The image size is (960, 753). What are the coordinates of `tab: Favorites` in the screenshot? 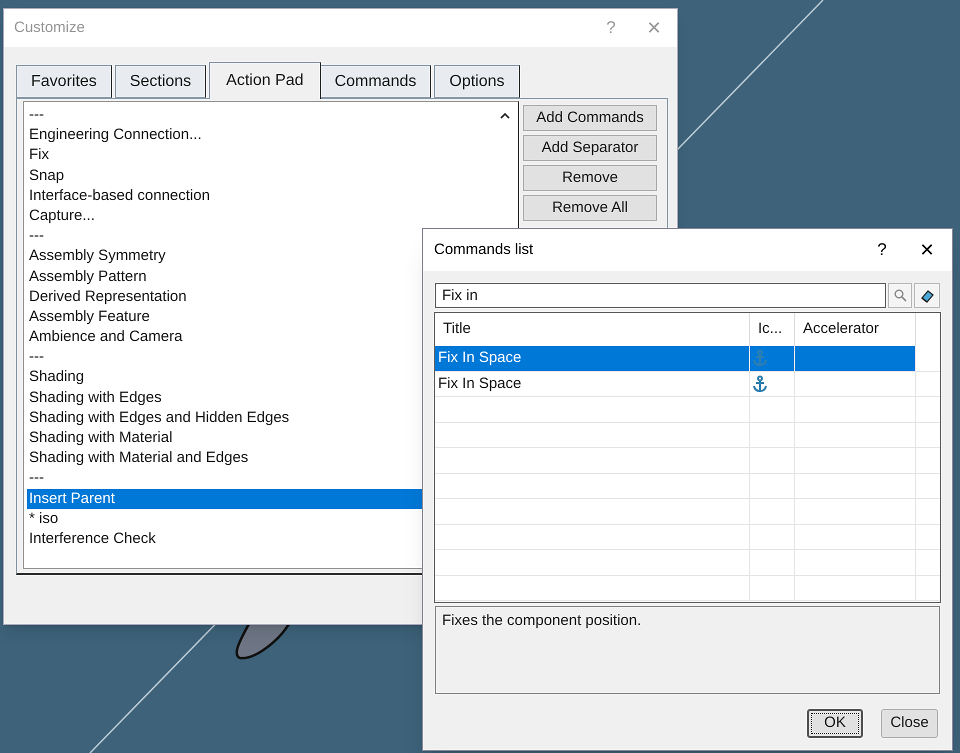 It's located at (64, 81).